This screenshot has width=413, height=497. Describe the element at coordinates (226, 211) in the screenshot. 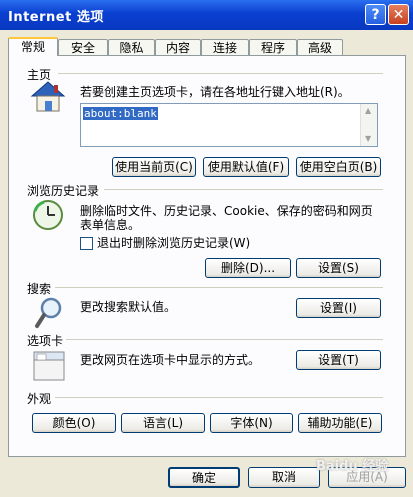

I see `history-desc-line1: 删除临时文件、历史记录、Cookie、保存的密码和网页` at that location.